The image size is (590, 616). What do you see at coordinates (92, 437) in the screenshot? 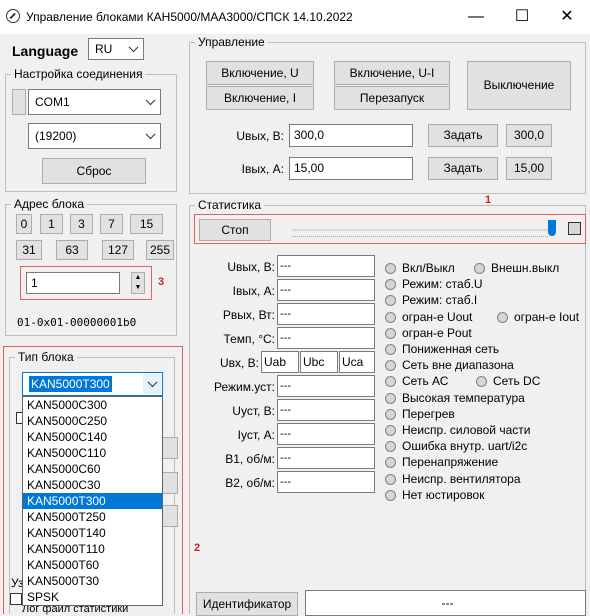
I see `type-option: KAN5000C140` at bounding box center [92, 437].